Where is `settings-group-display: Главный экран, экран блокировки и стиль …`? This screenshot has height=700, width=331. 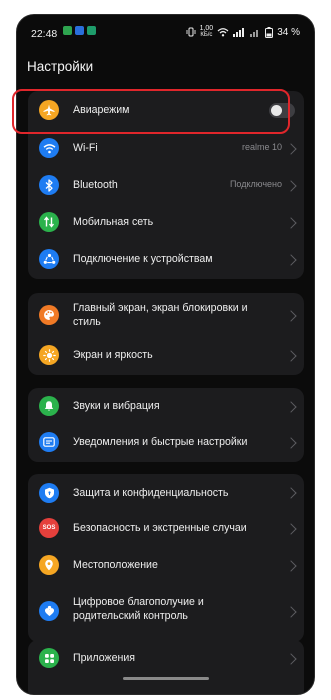
settings-group-display: Главный экран, экран блокировки и стиль … is located at coordinates (166, 334).